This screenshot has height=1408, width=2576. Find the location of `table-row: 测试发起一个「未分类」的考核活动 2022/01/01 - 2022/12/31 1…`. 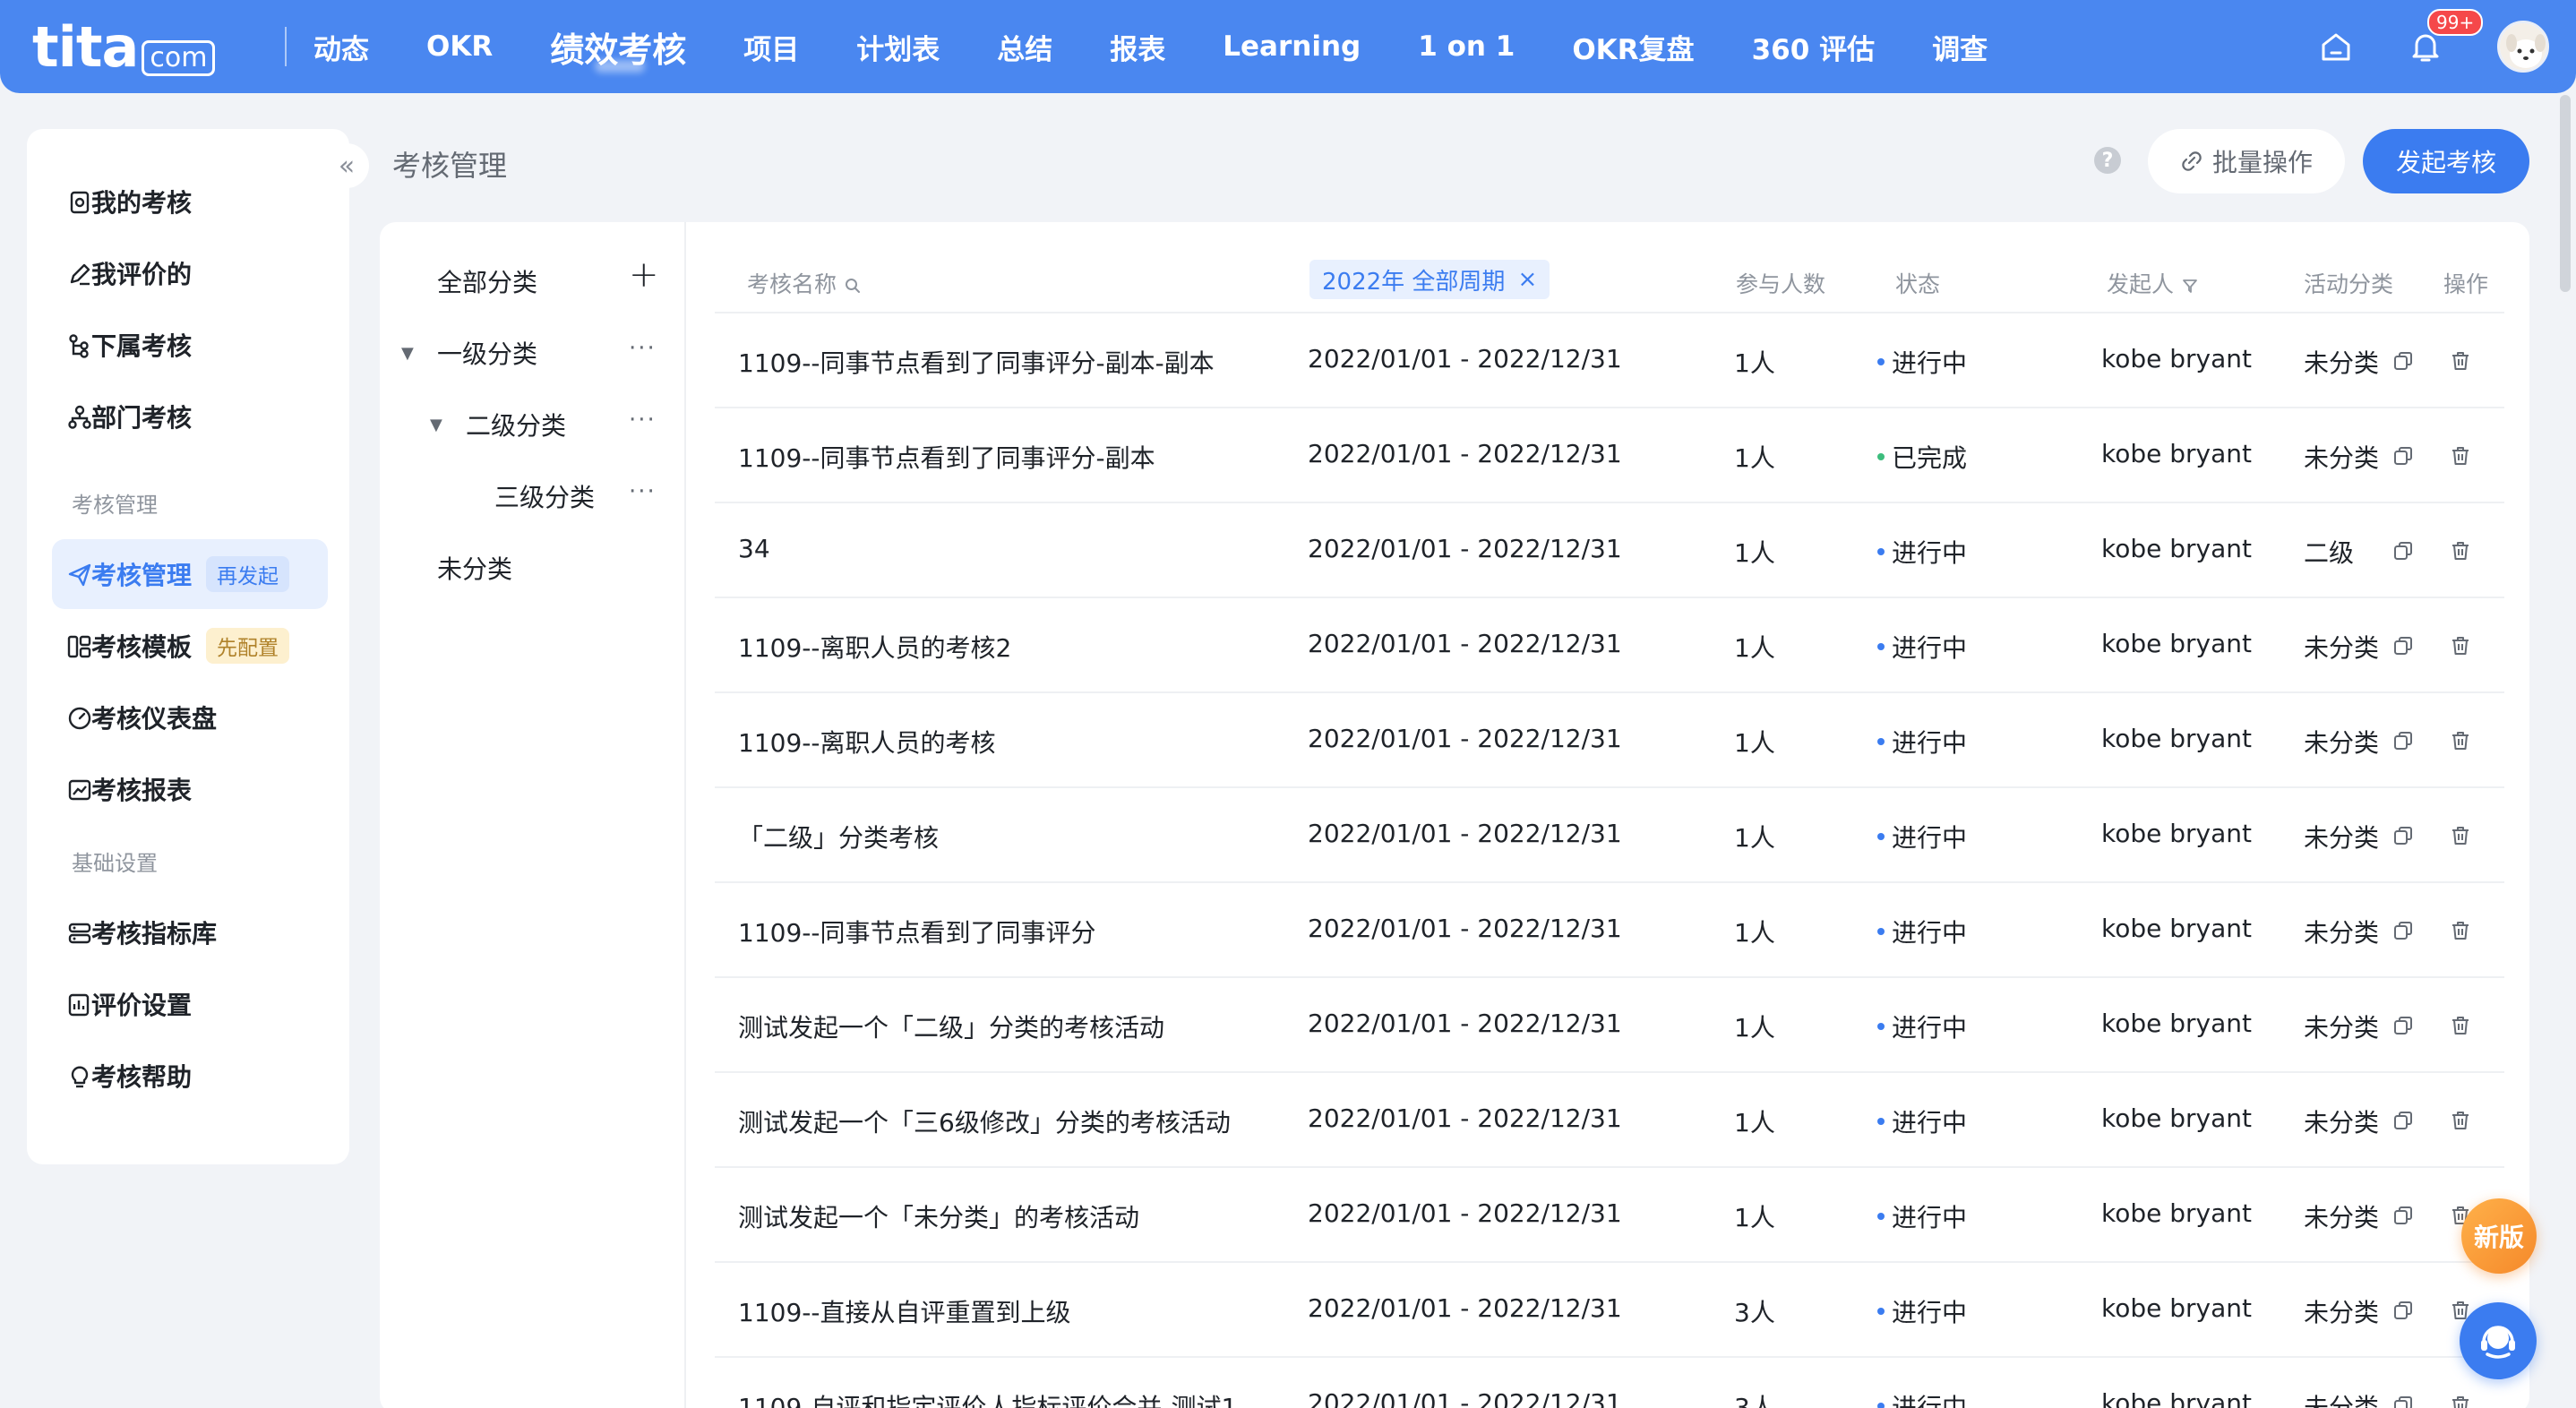

table-row: 测试发起一个「未分类」的考核活动 2022/01/01 - 2022/12/31 1… is located at coordinates (1609, 1215).